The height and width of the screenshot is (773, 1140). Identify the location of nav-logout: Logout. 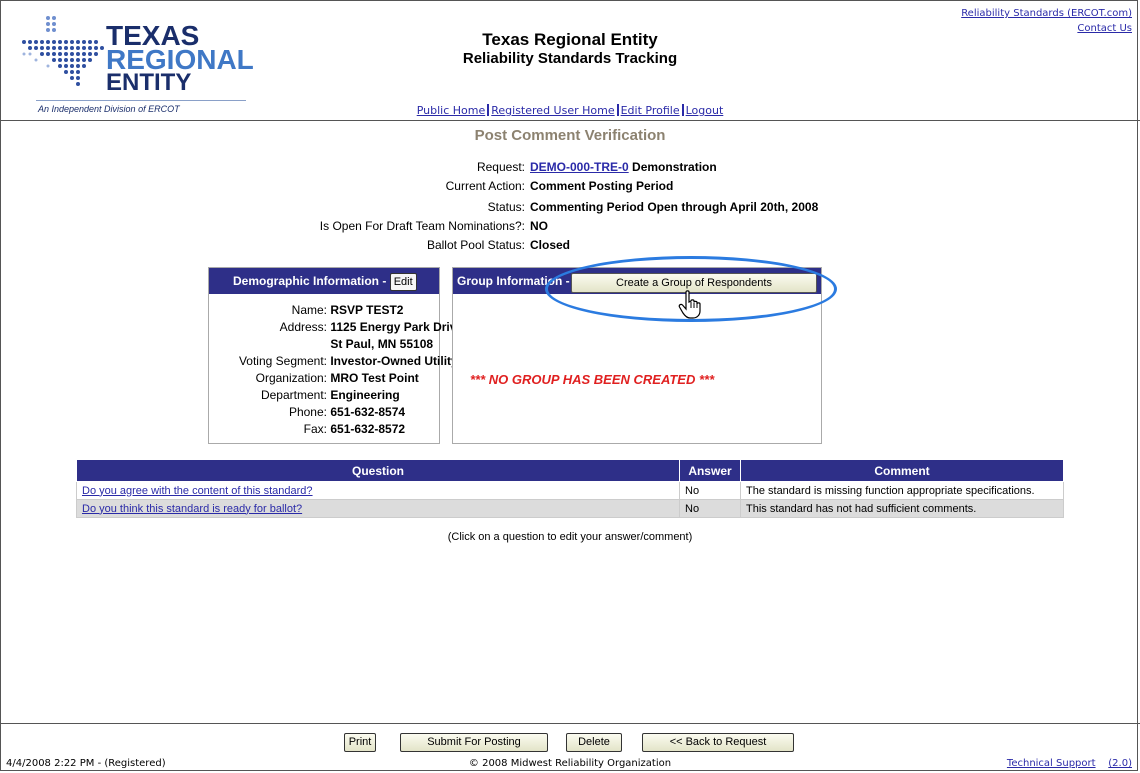
(705, 110).